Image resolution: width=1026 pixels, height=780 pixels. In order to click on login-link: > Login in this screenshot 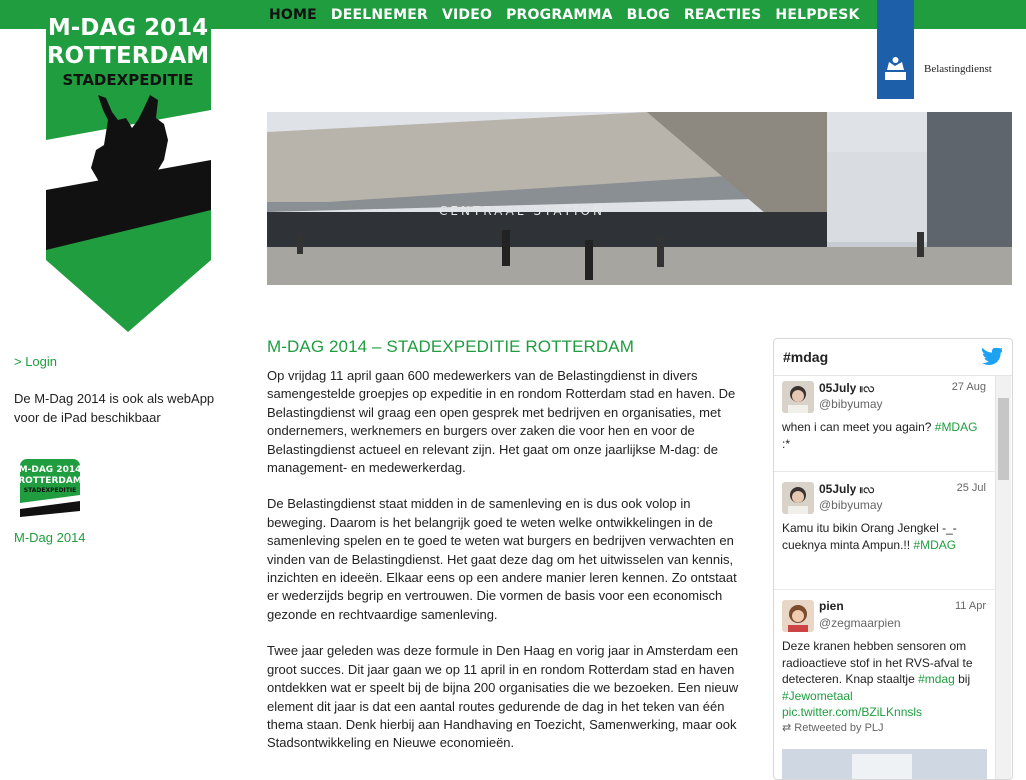, I will do `click(124, 361)`.